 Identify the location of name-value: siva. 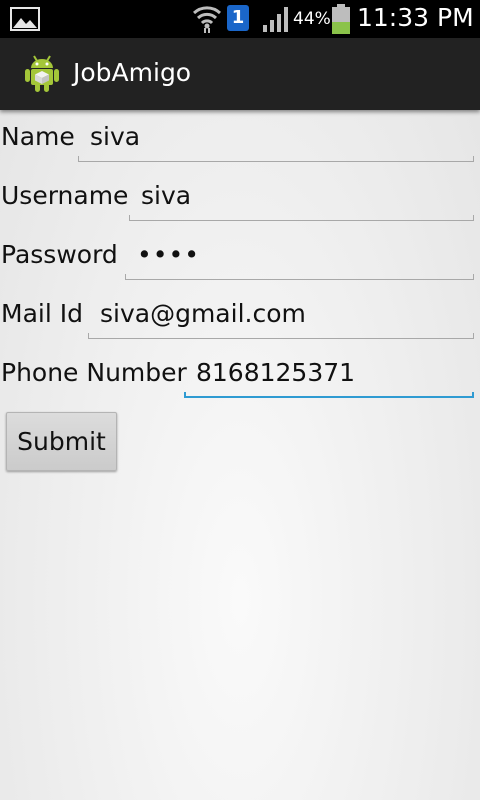
(115, 136).